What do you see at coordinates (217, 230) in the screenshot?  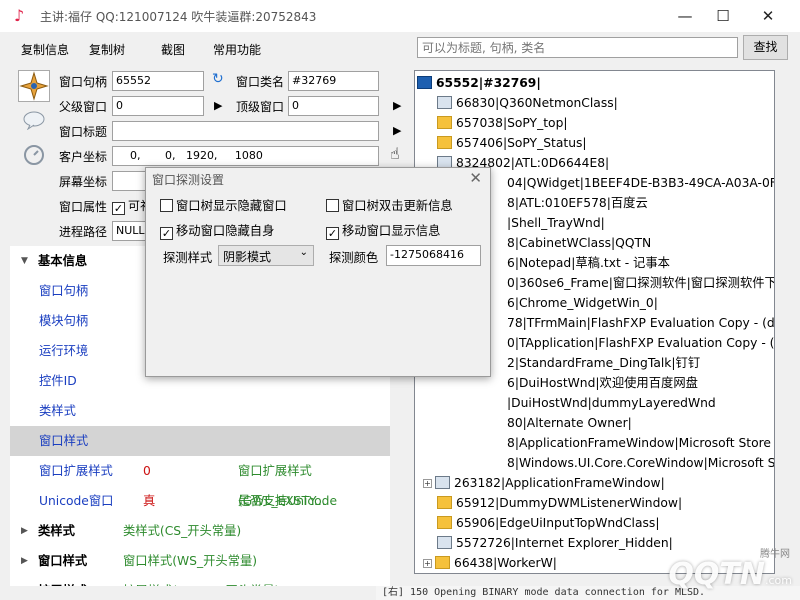 I see `hide-self-on-move-checkbox: ✓ 移动窗口隐藏自身` at bounding box center [217, 230].